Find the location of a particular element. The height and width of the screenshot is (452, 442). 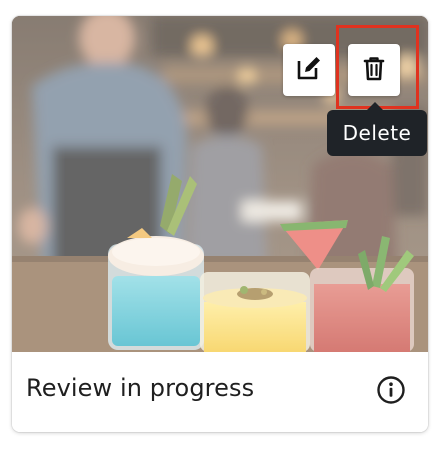

trash-icon is located at coordinates (374, 70).